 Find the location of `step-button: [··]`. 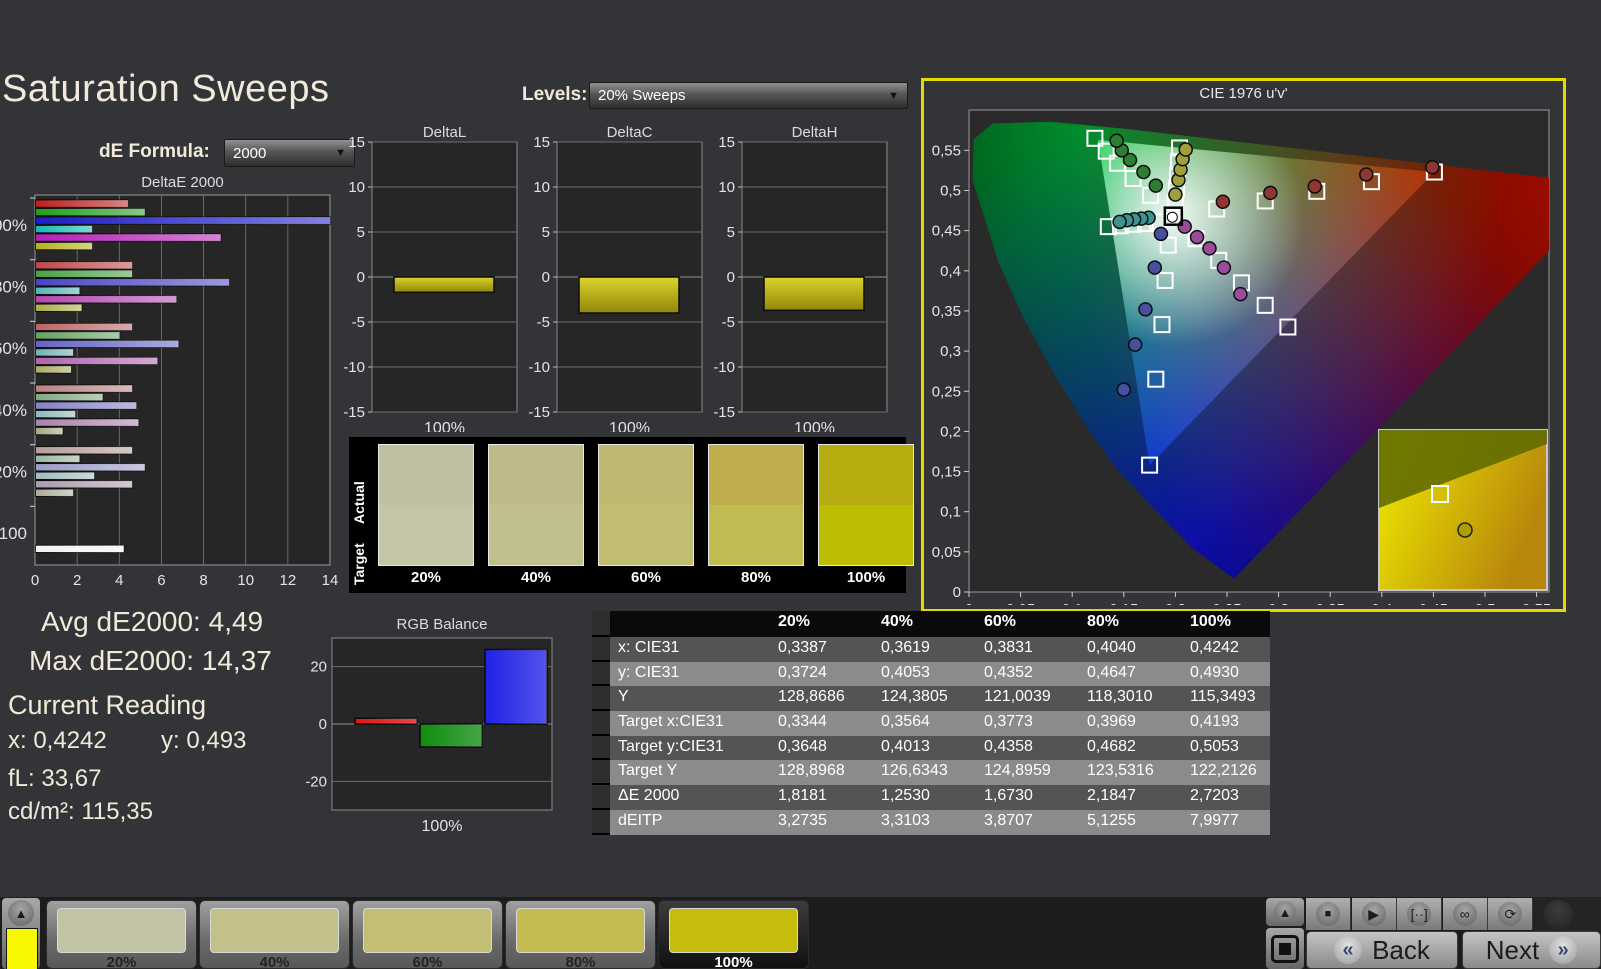

step-button: [··] is located at coordinates (1420, 914).